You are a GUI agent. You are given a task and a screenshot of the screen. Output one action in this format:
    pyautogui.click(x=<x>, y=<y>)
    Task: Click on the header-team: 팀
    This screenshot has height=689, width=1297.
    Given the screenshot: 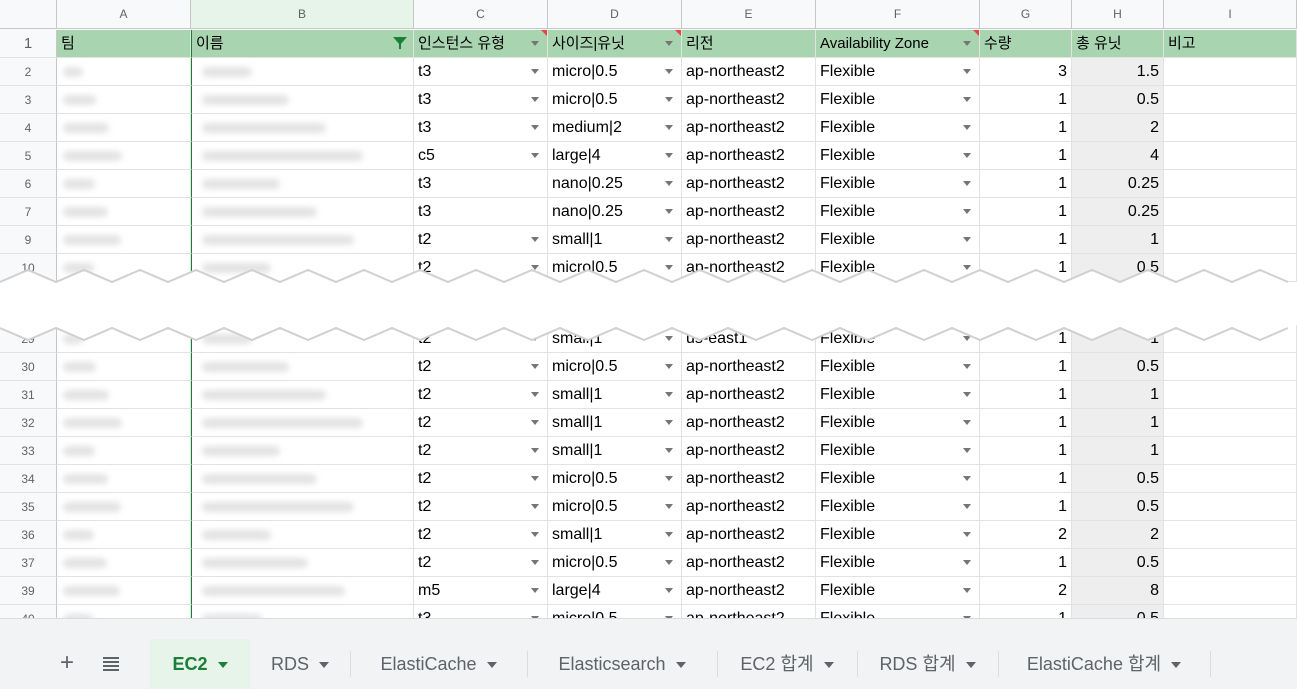 What is the action you would take?
    pyautogui.click(x=124, y=44)
    